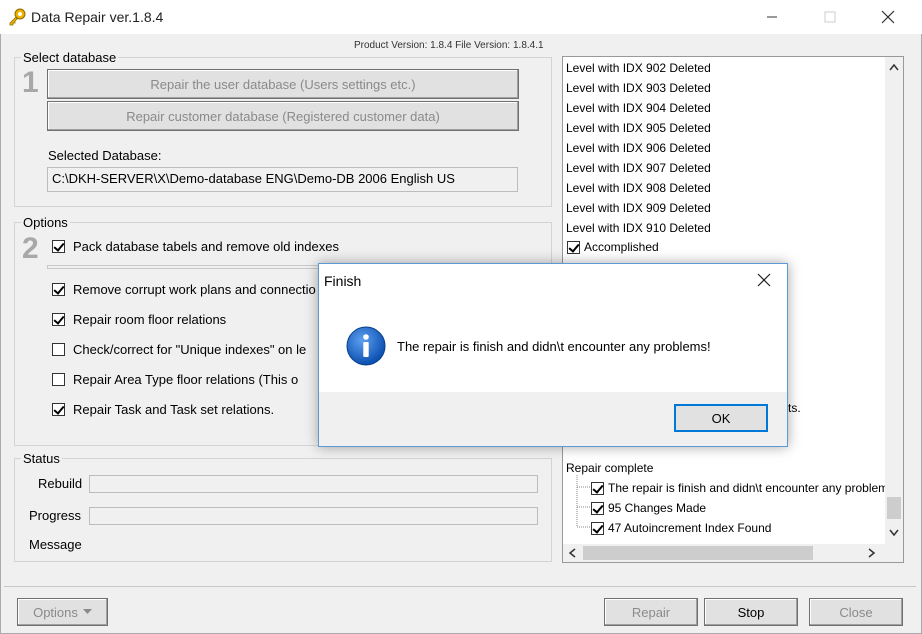 Image resolution: width=922 pixels, height=634 pixels. Describe the element at coordinates (343, 281) in the screenshot. I see `dialog-title: Finish` at that location.